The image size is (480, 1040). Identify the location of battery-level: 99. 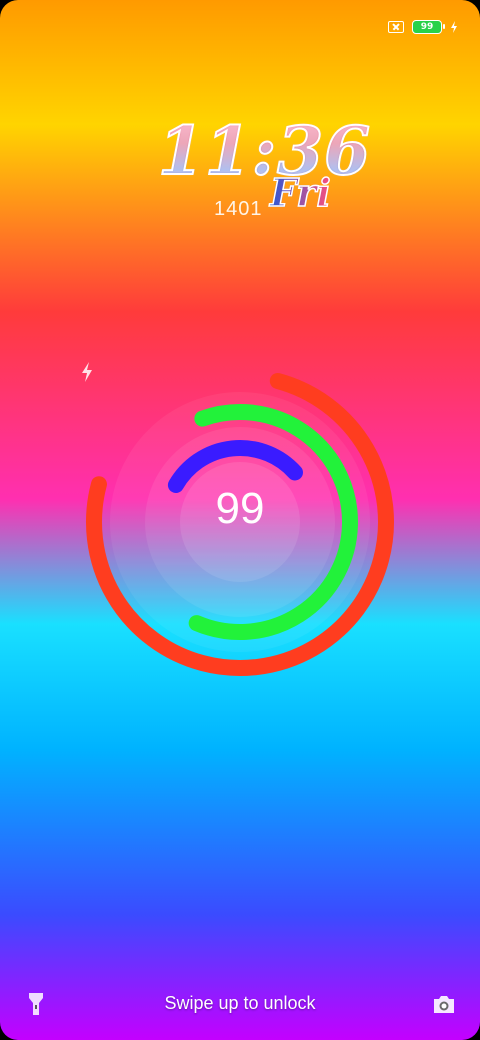
(427, 27).